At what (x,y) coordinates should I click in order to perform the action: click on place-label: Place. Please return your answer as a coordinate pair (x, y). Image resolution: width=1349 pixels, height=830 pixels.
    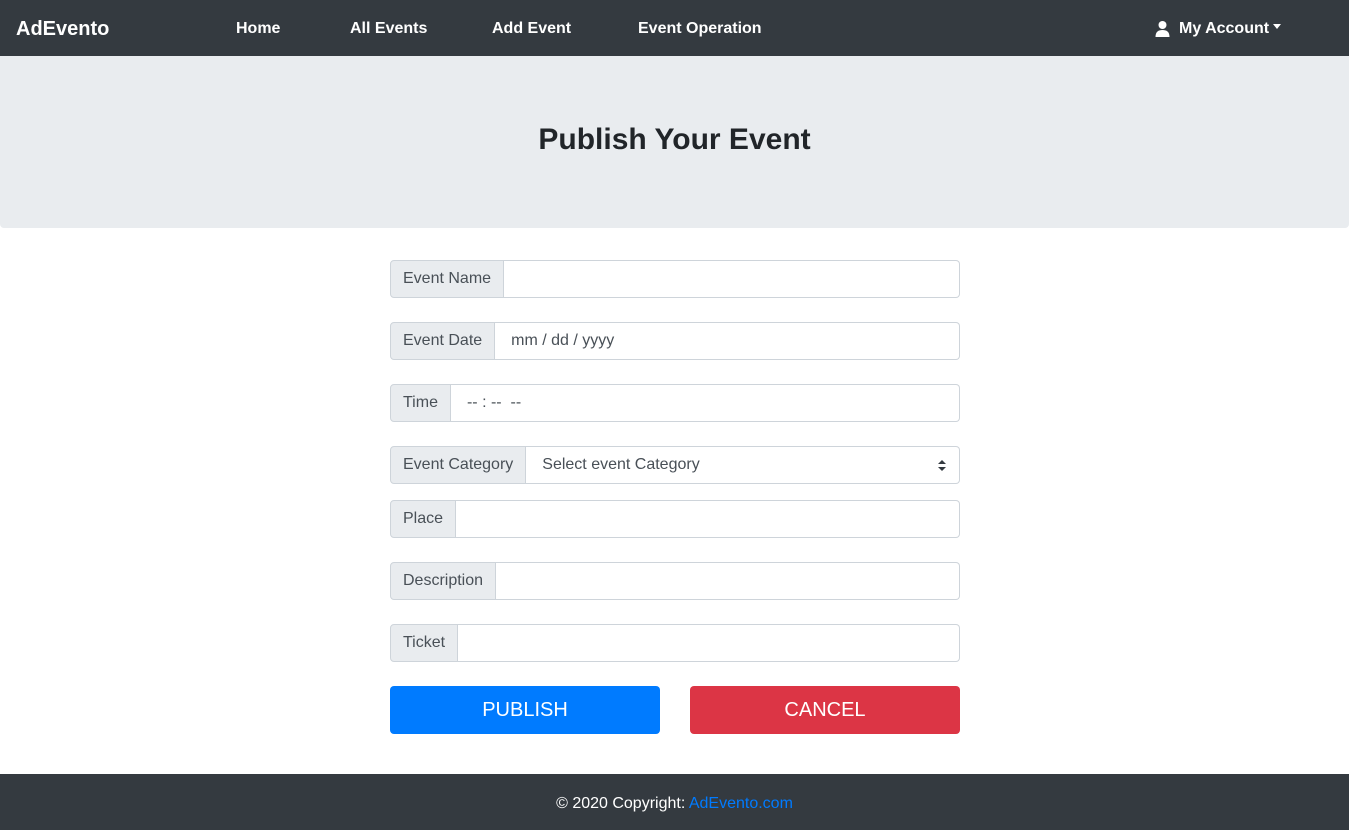
    Looking at the image, I should click on (423, 519).